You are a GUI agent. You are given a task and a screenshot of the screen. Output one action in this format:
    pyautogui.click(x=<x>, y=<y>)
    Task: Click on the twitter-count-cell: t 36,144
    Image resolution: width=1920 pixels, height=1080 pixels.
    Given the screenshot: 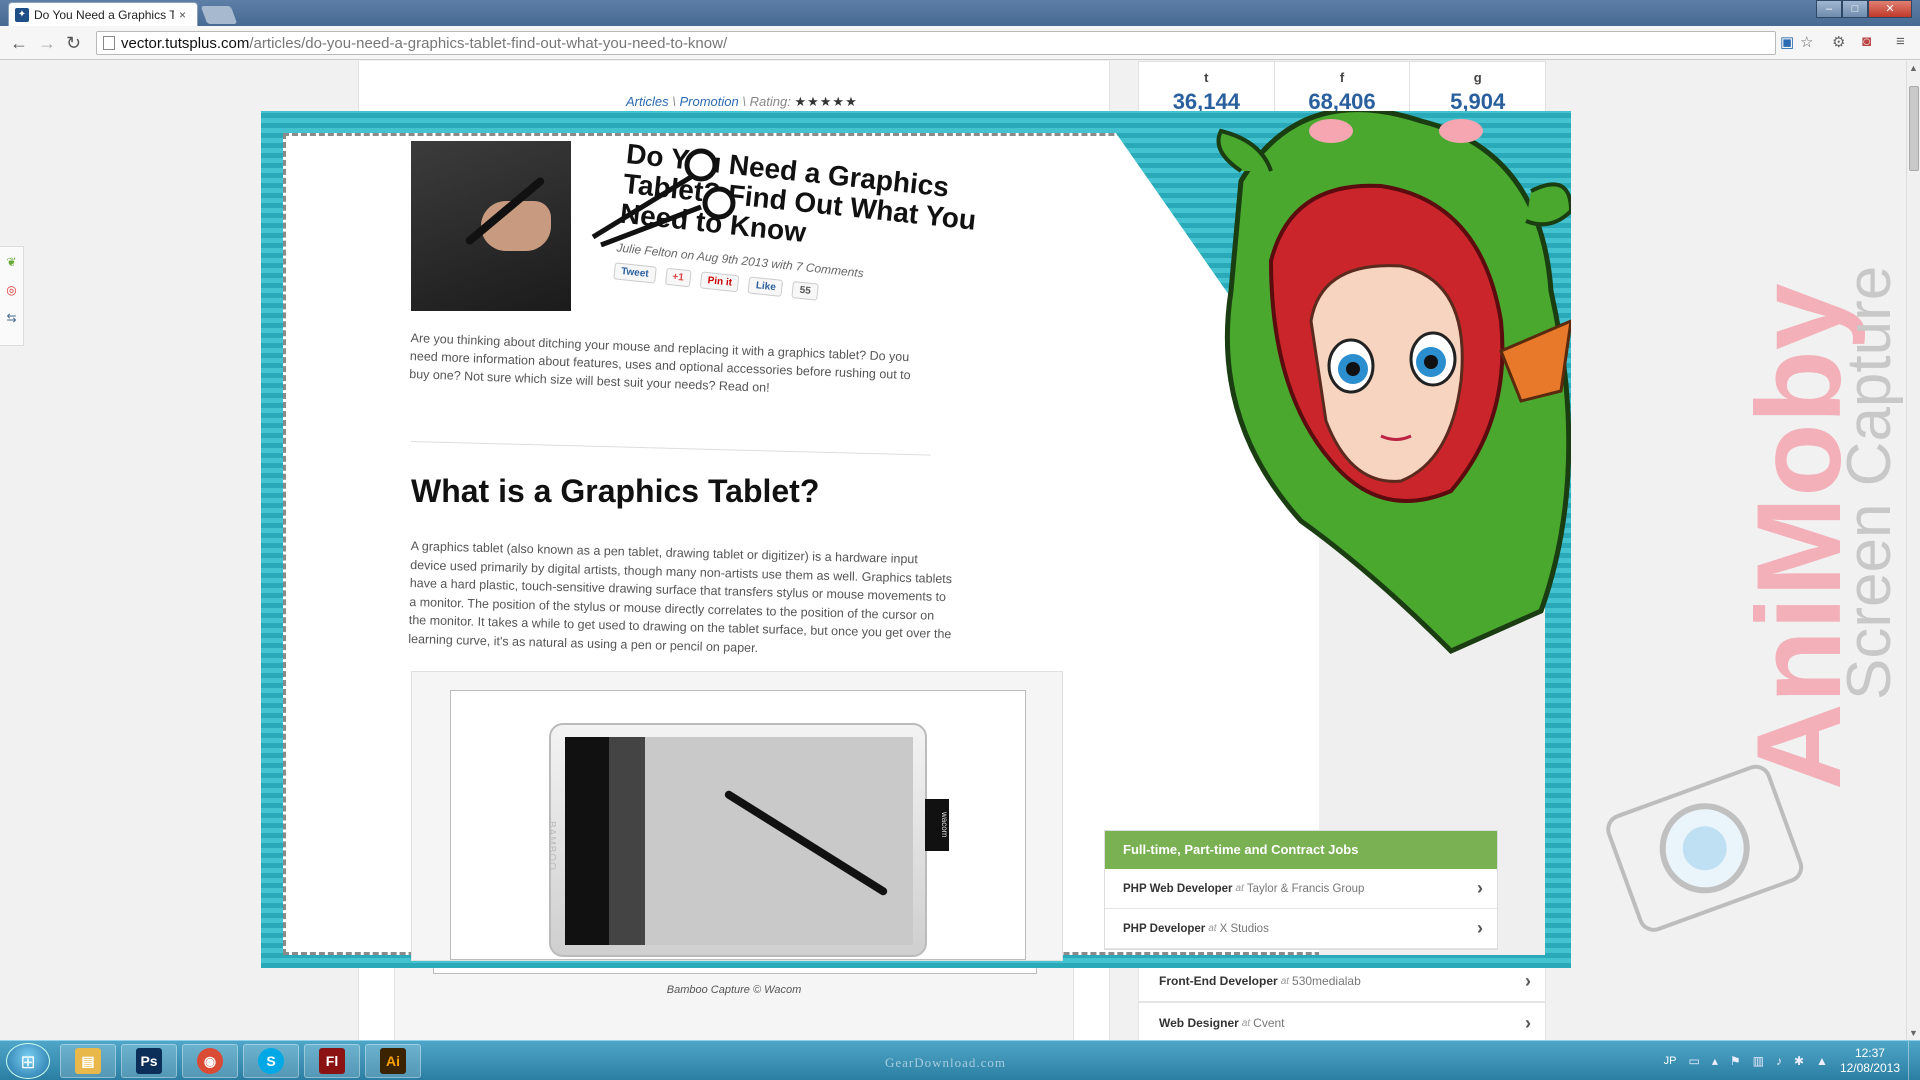 What is the action you would take?
    pyautogui.click(x=1207, y=88)
    